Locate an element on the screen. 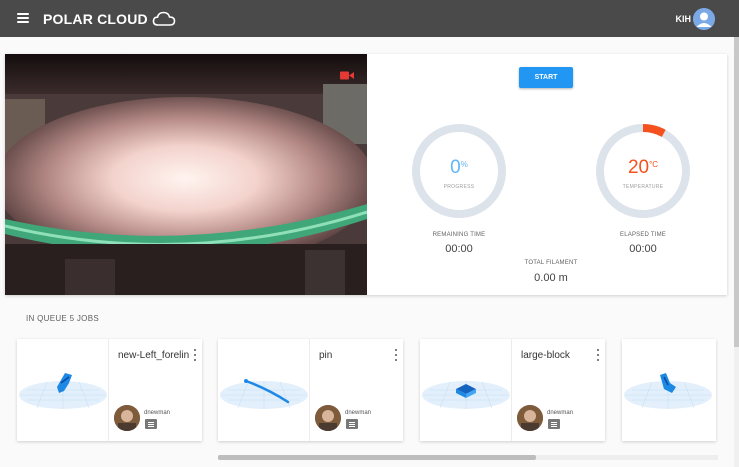 The image size is (739, 467). progress-label: PROGRESS is located at coordinates (459, 187).